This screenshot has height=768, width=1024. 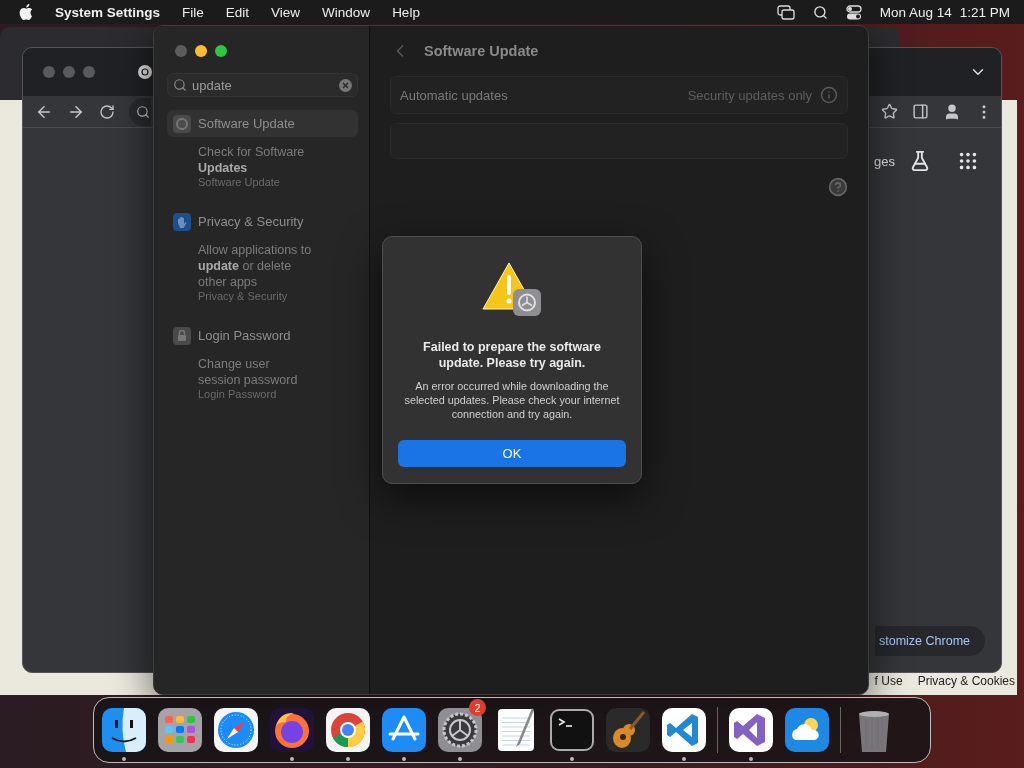 What do you see at coordinates (243, 296) in the screenshot?
I see `result-path: Privacy & Security` at bounding box center [243, 296].